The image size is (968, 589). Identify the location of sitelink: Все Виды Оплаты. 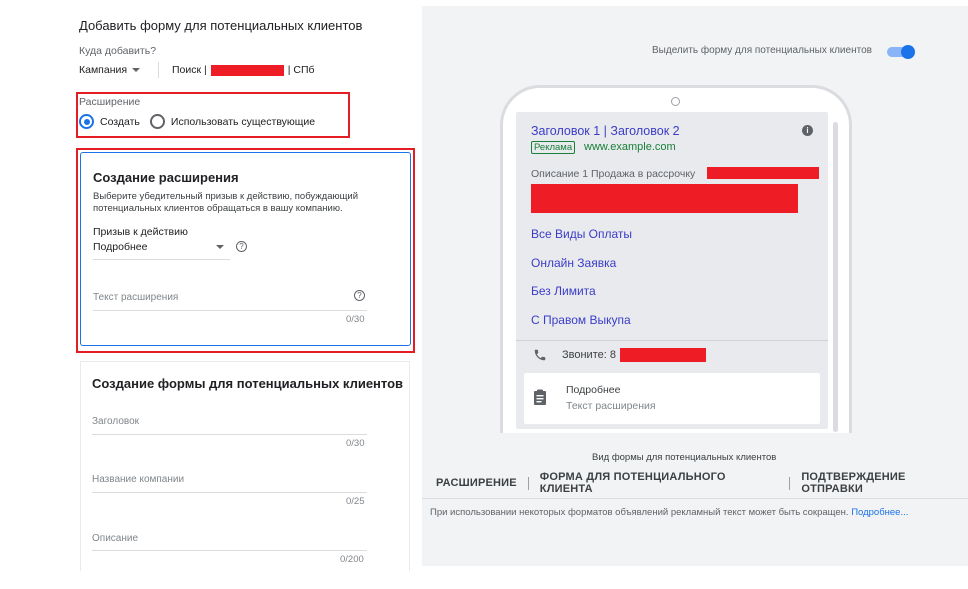
(581, 234).